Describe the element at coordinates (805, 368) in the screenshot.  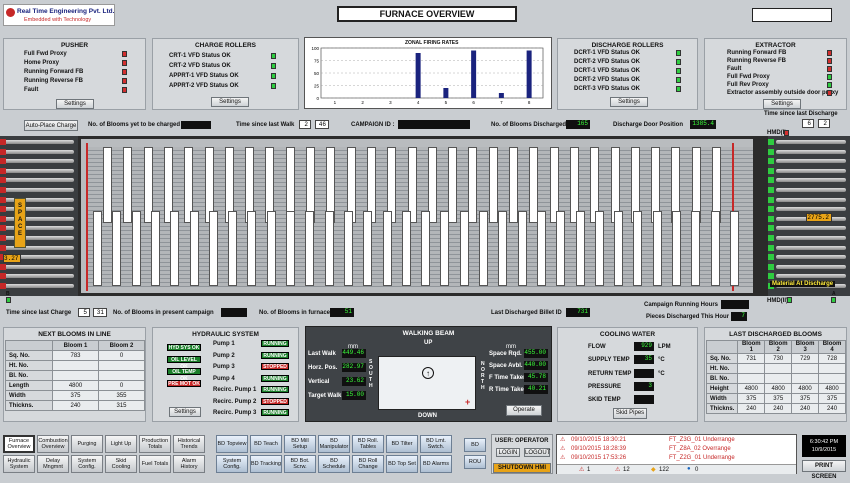
I see `table-cell` at that location.